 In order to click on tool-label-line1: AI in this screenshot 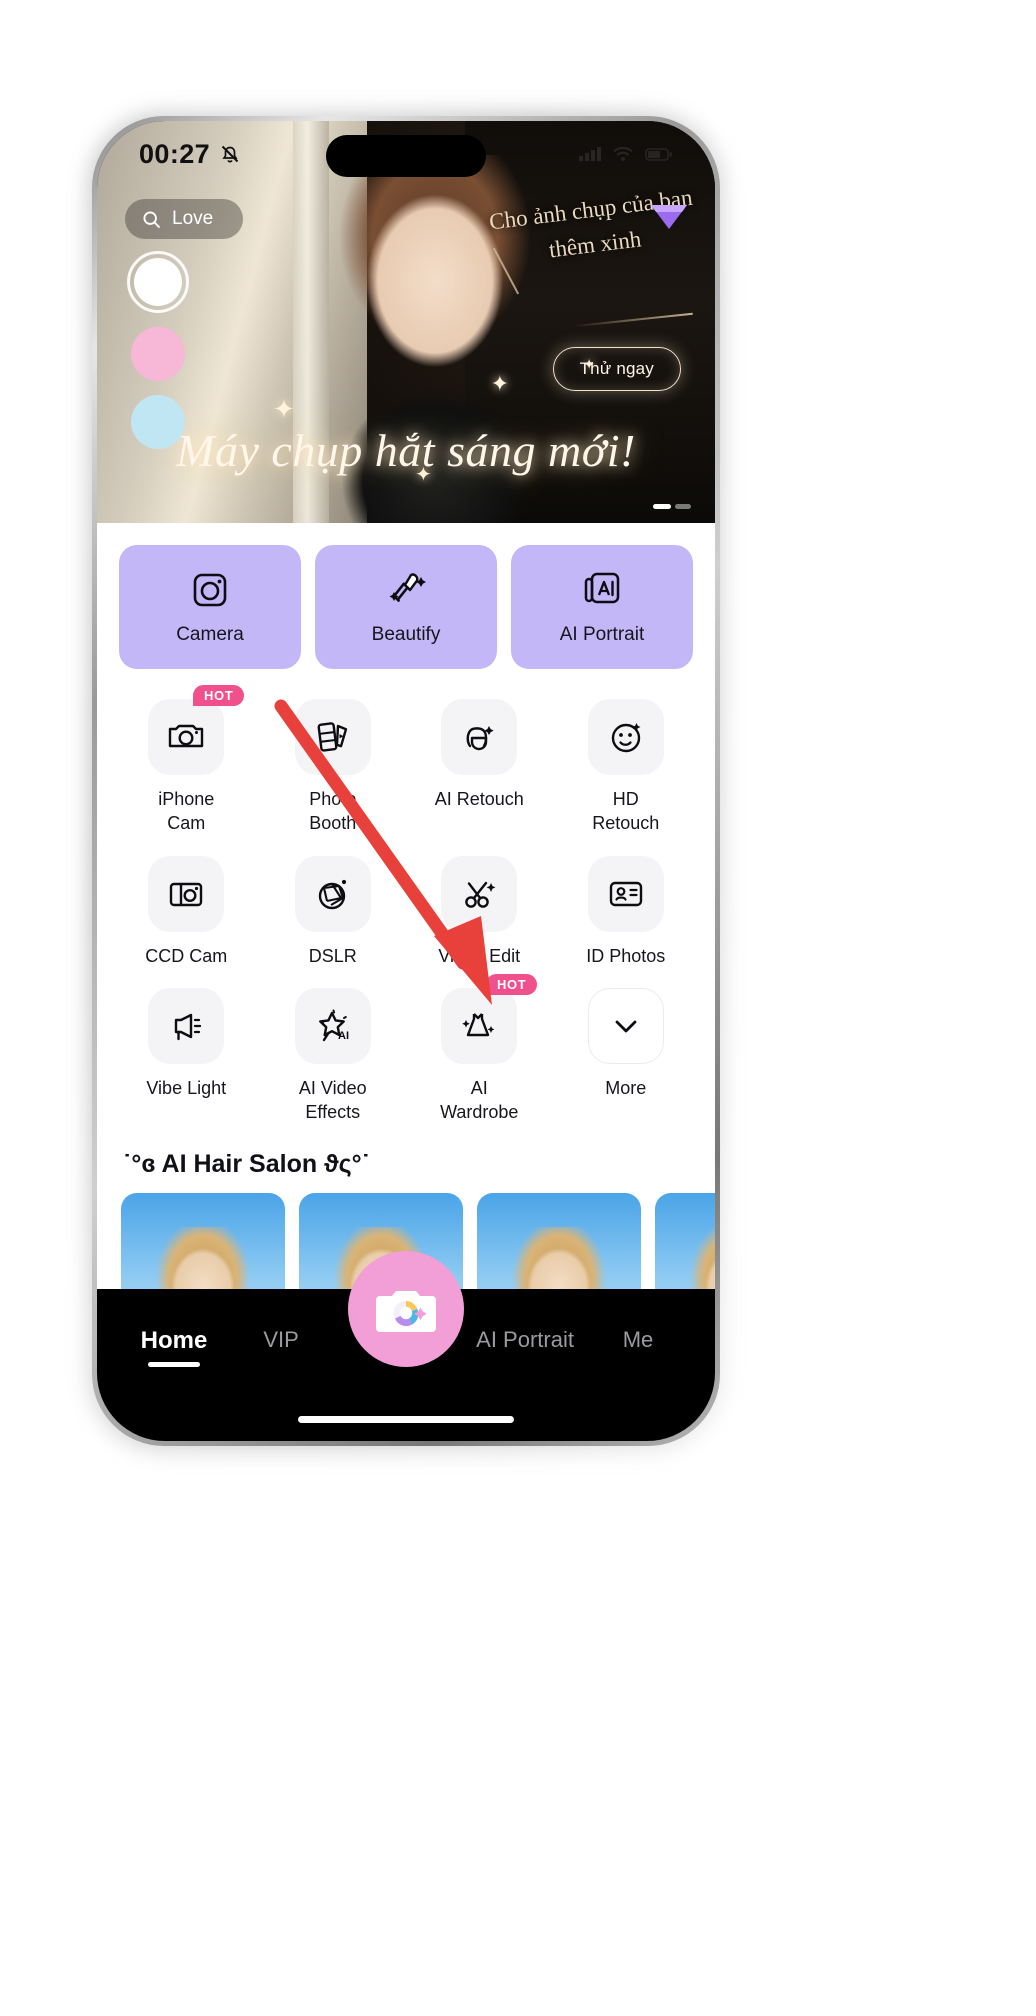, I will do `click(479, 1087)`.